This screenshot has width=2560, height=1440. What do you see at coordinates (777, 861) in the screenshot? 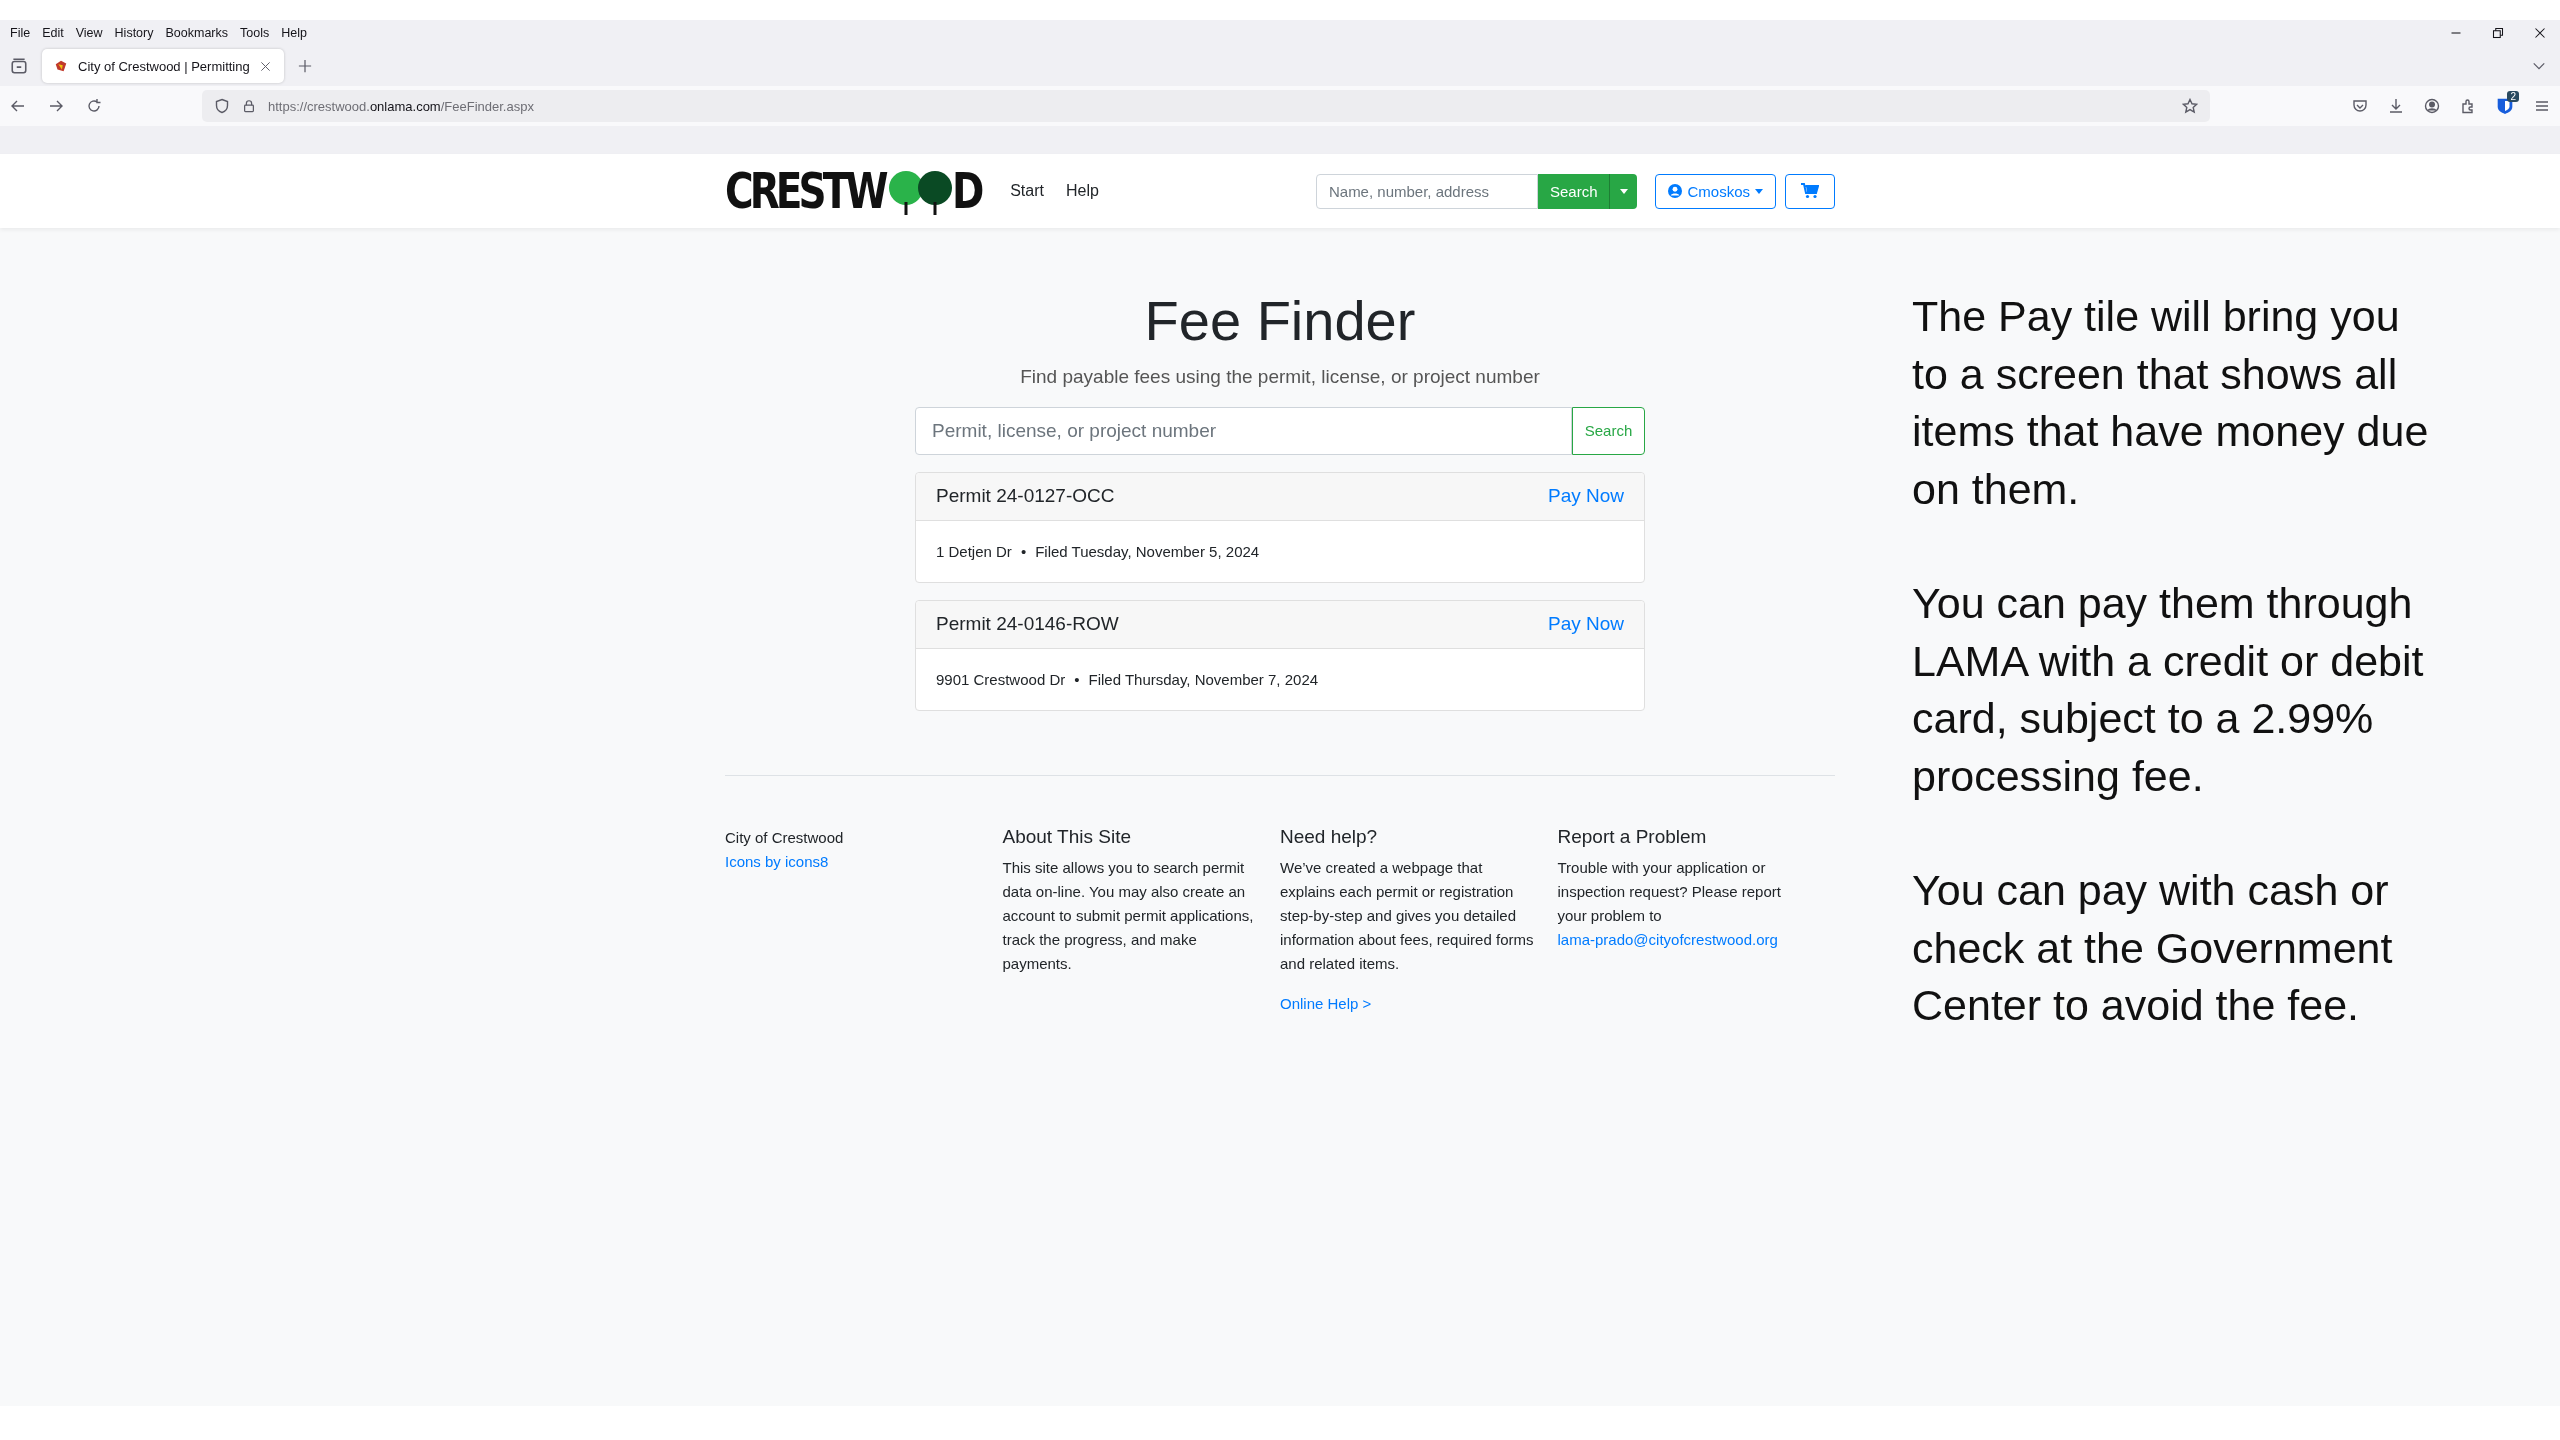
I see `credit-link: Icons by icons8` at bounding box center [777, 861].